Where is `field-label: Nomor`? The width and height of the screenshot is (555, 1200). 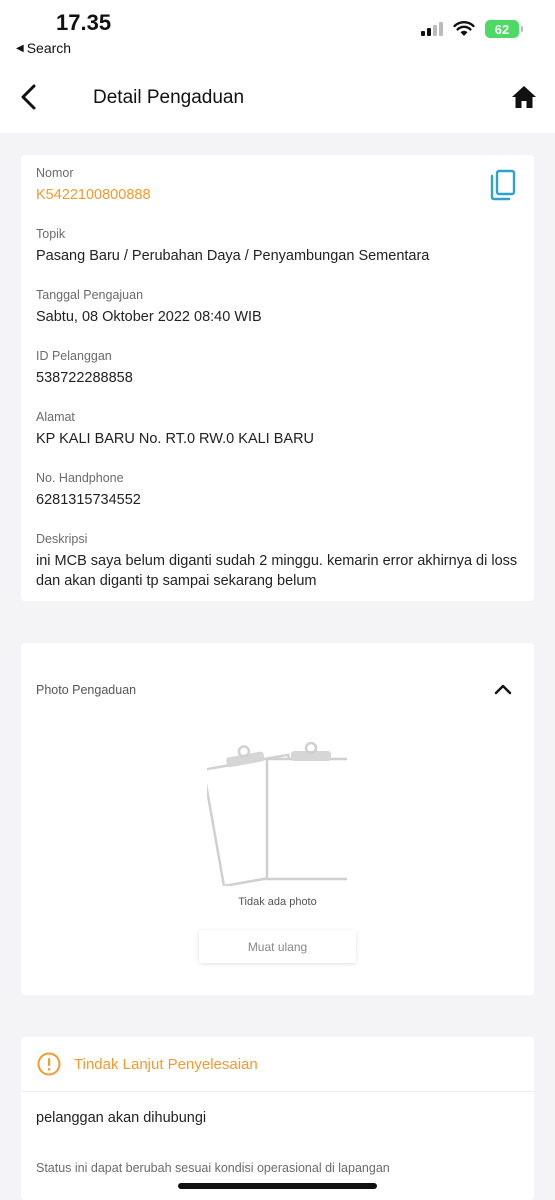
field-label: Nomor is located at coordinates (55, 173).